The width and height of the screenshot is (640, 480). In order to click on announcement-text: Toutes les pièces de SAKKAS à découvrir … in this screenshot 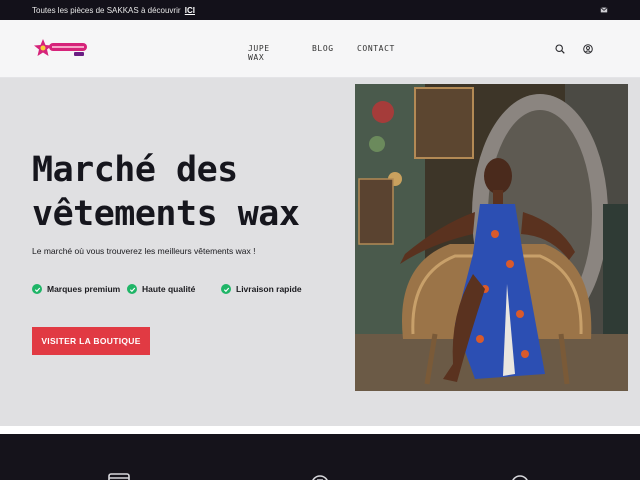, I will do `click(113, 10)`.